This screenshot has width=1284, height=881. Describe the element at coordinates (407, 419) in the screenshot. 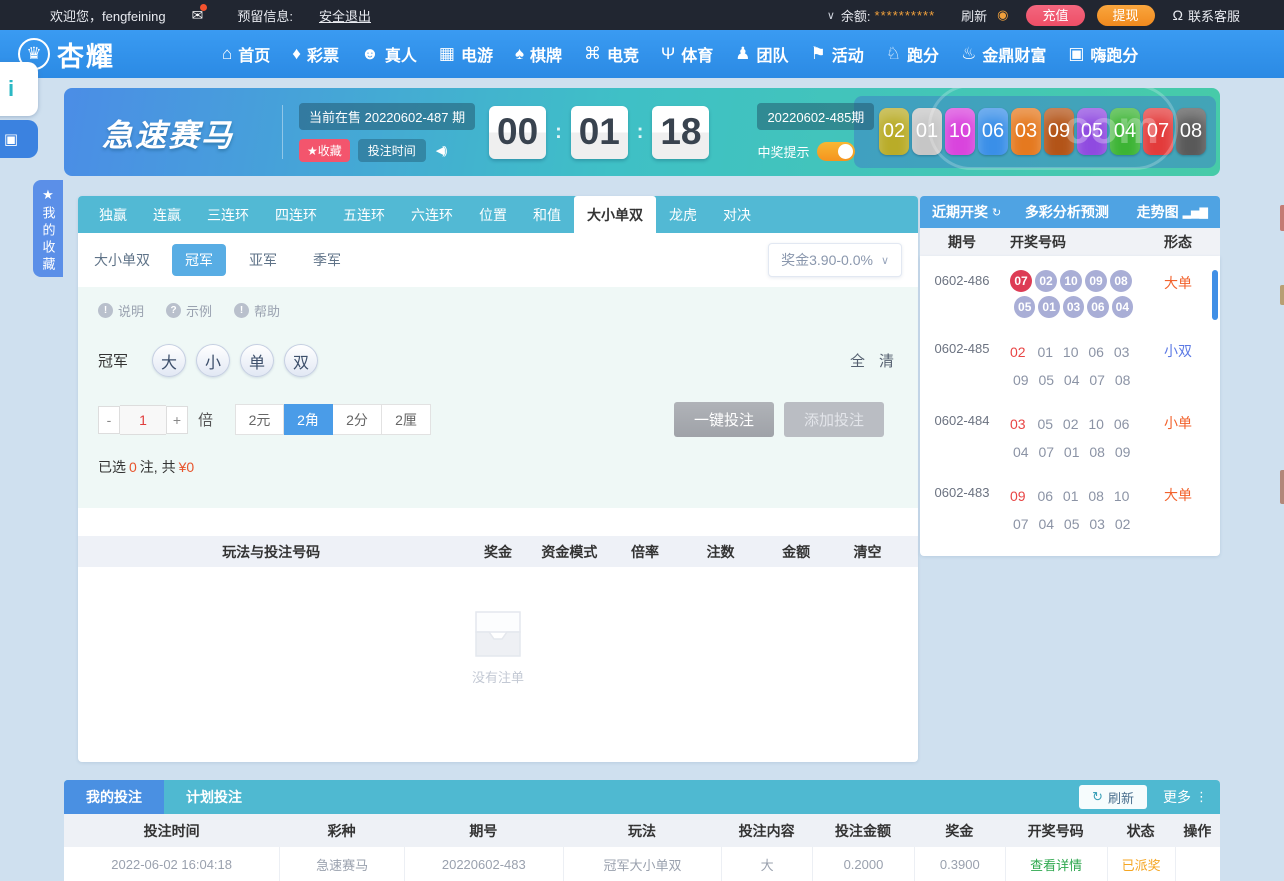

I see `unit-button: 2厘` at that location.